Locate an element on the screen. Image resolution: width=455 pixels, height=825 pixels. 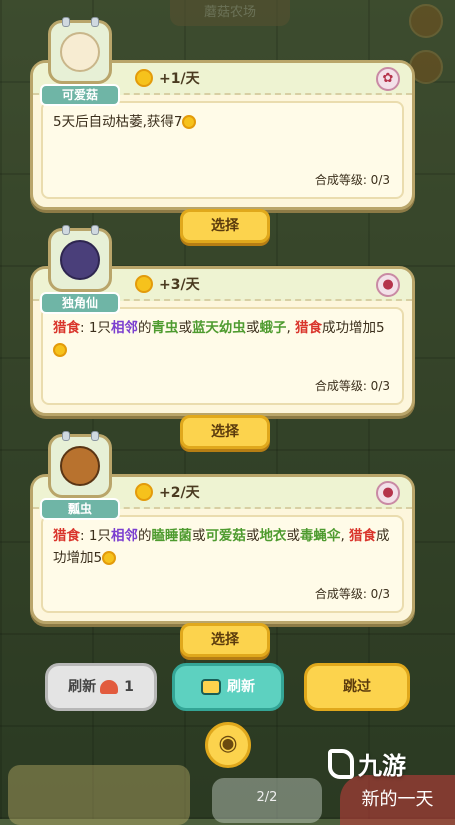
watermark-logo-icon is located at coordinates (341, 763).